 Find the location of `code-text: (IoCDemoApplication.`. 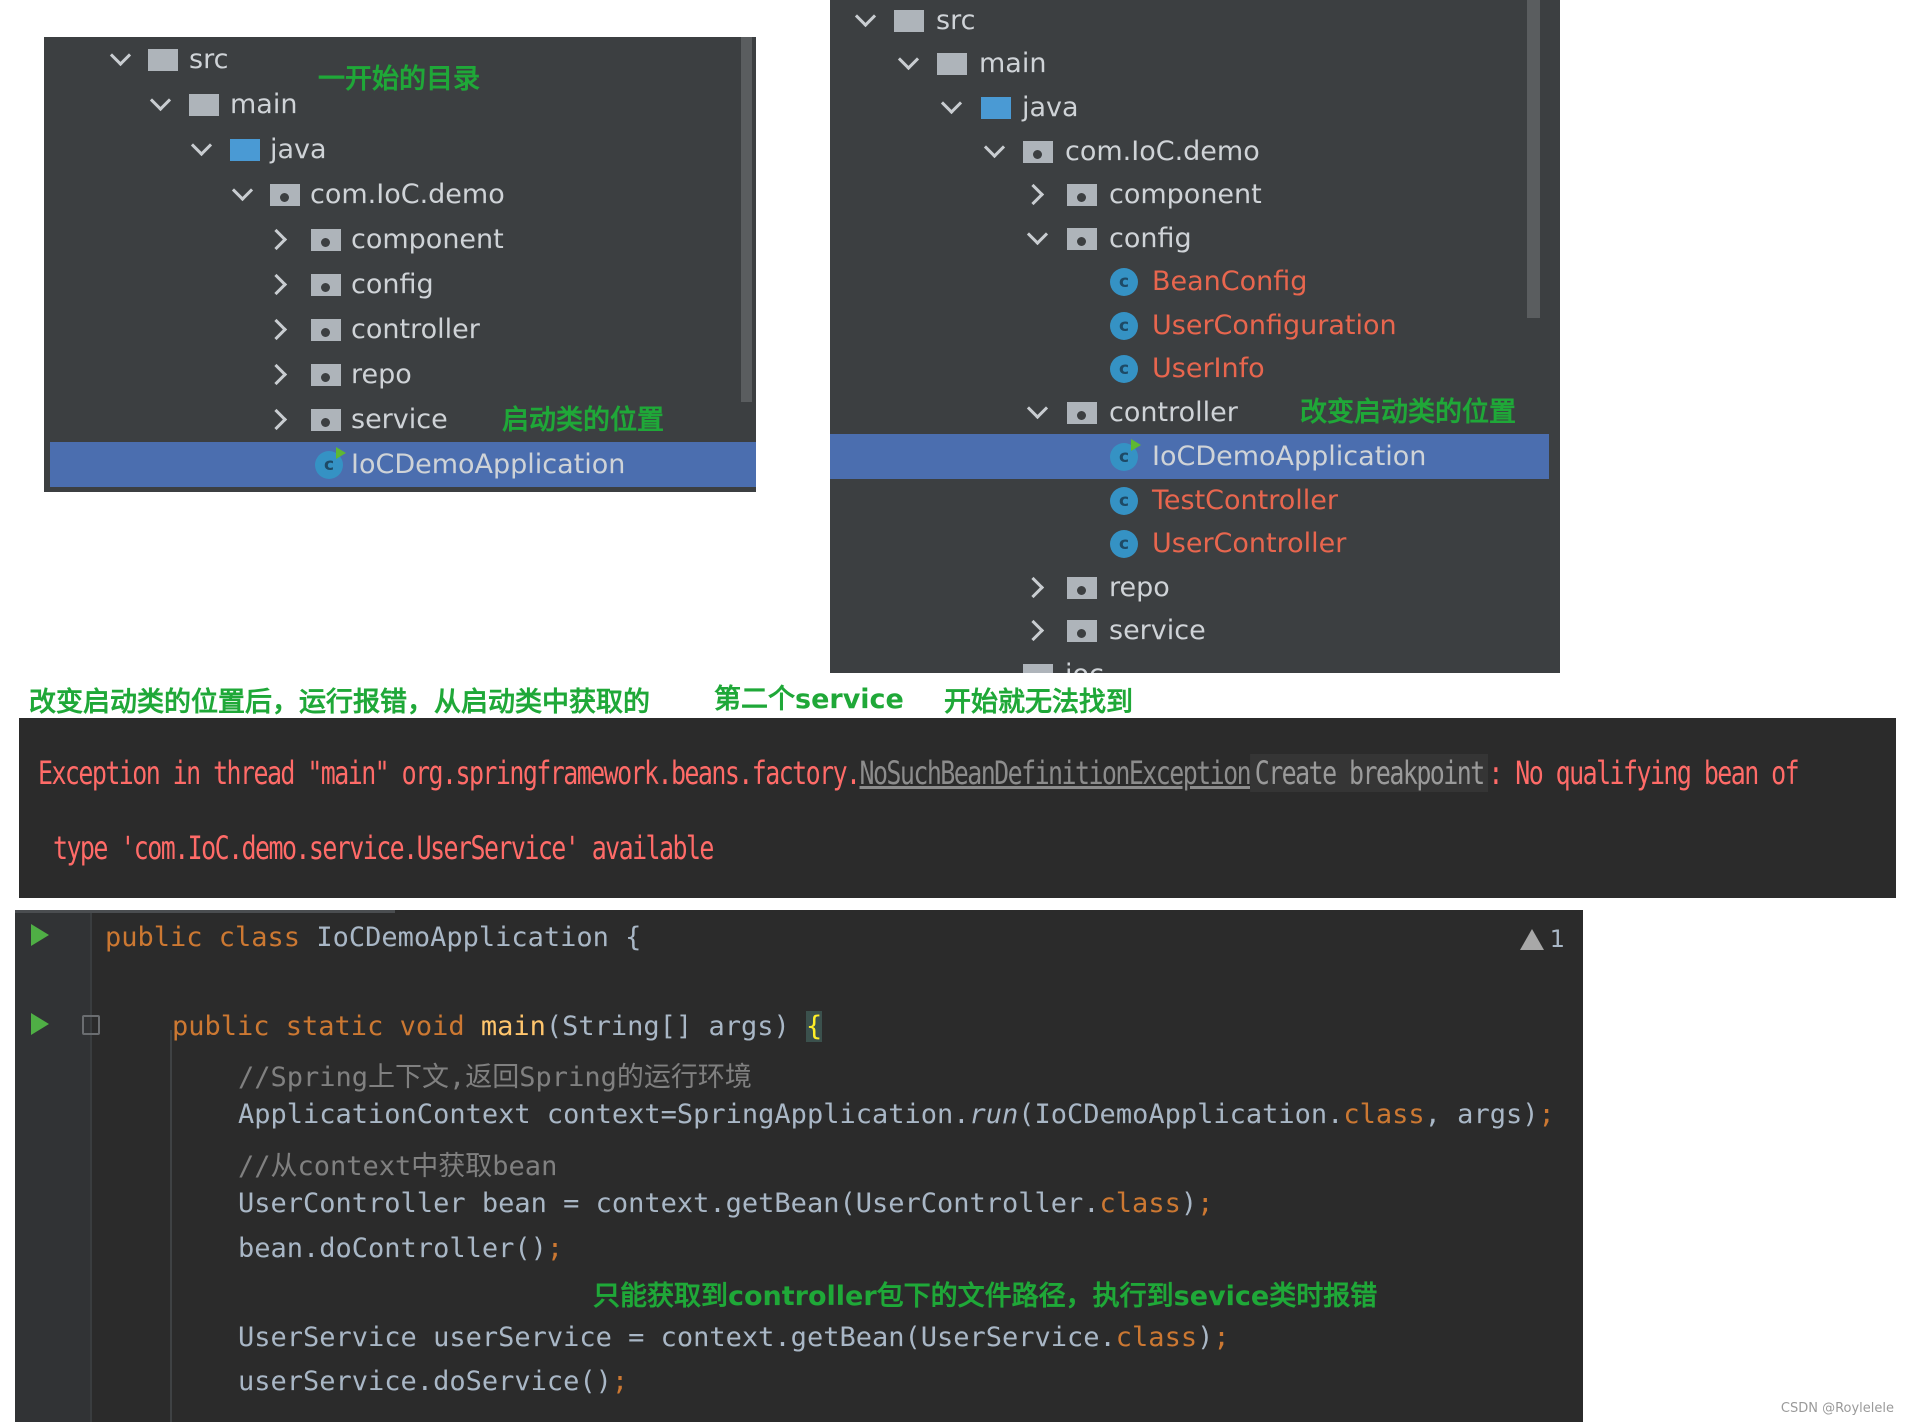

code-text: (IoCDemoApplication. is located at coordinates (1181, 1114).